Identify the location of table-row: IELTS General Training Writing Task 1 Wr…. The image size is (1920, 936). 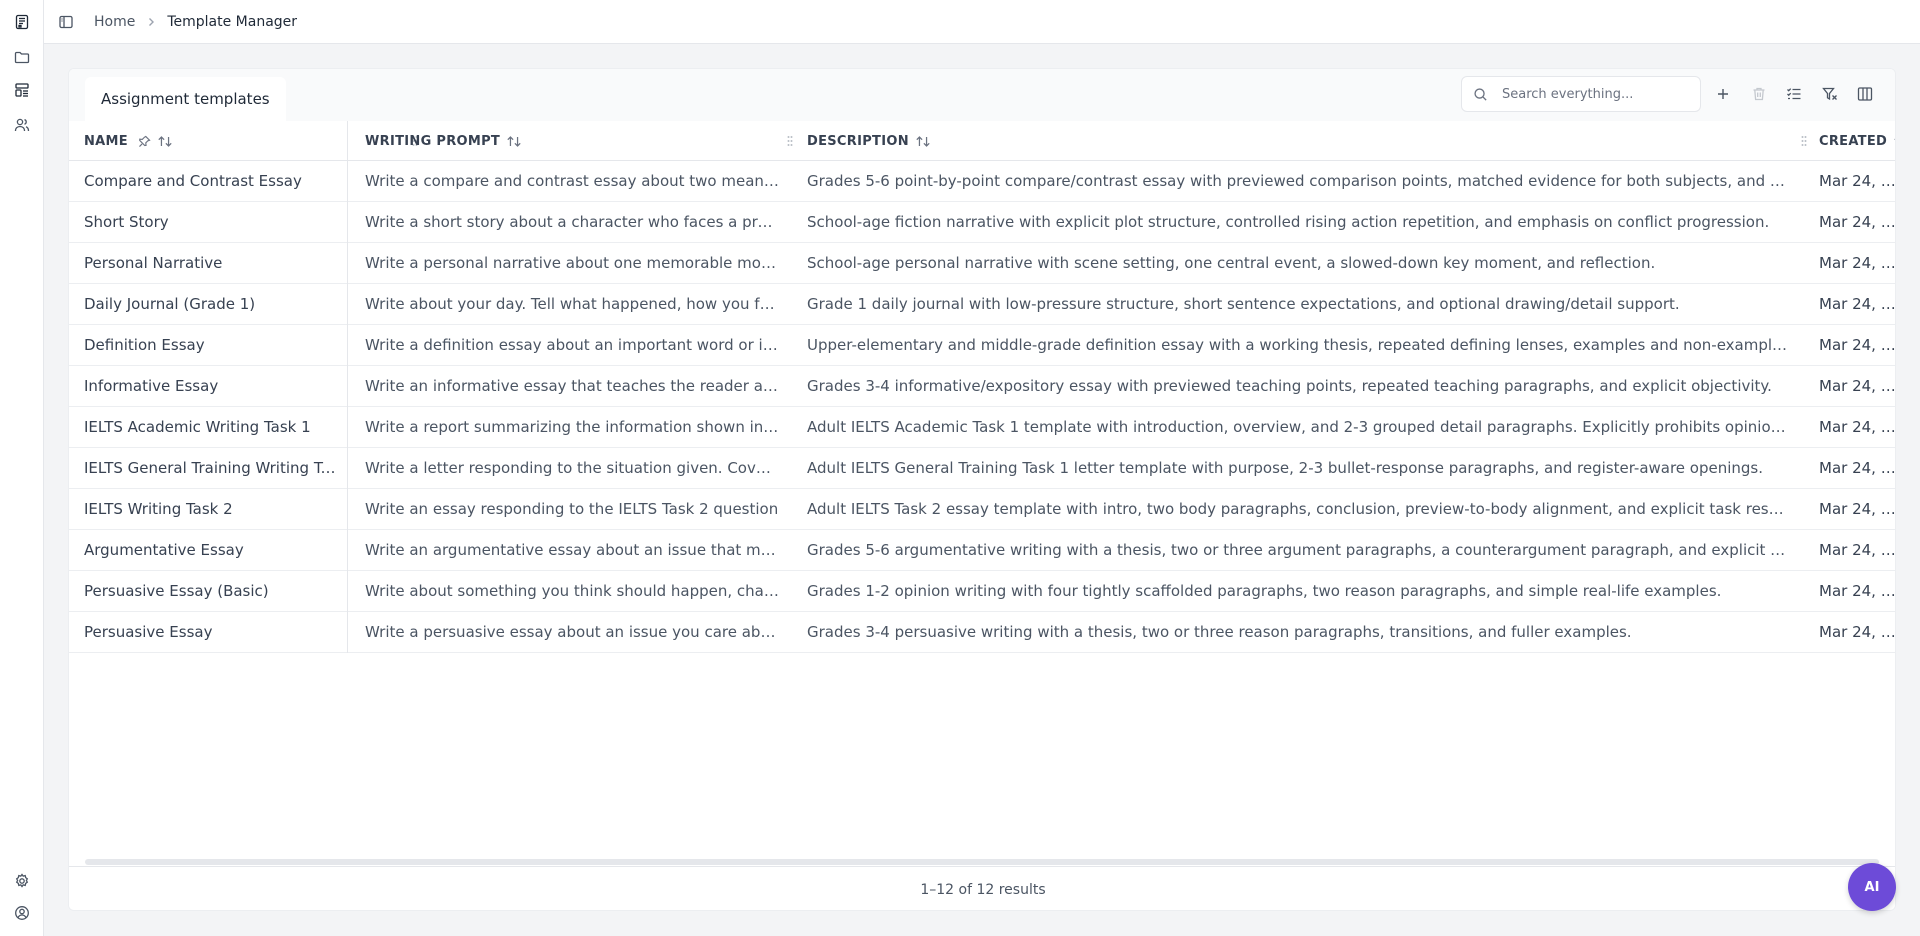
(982, 468).